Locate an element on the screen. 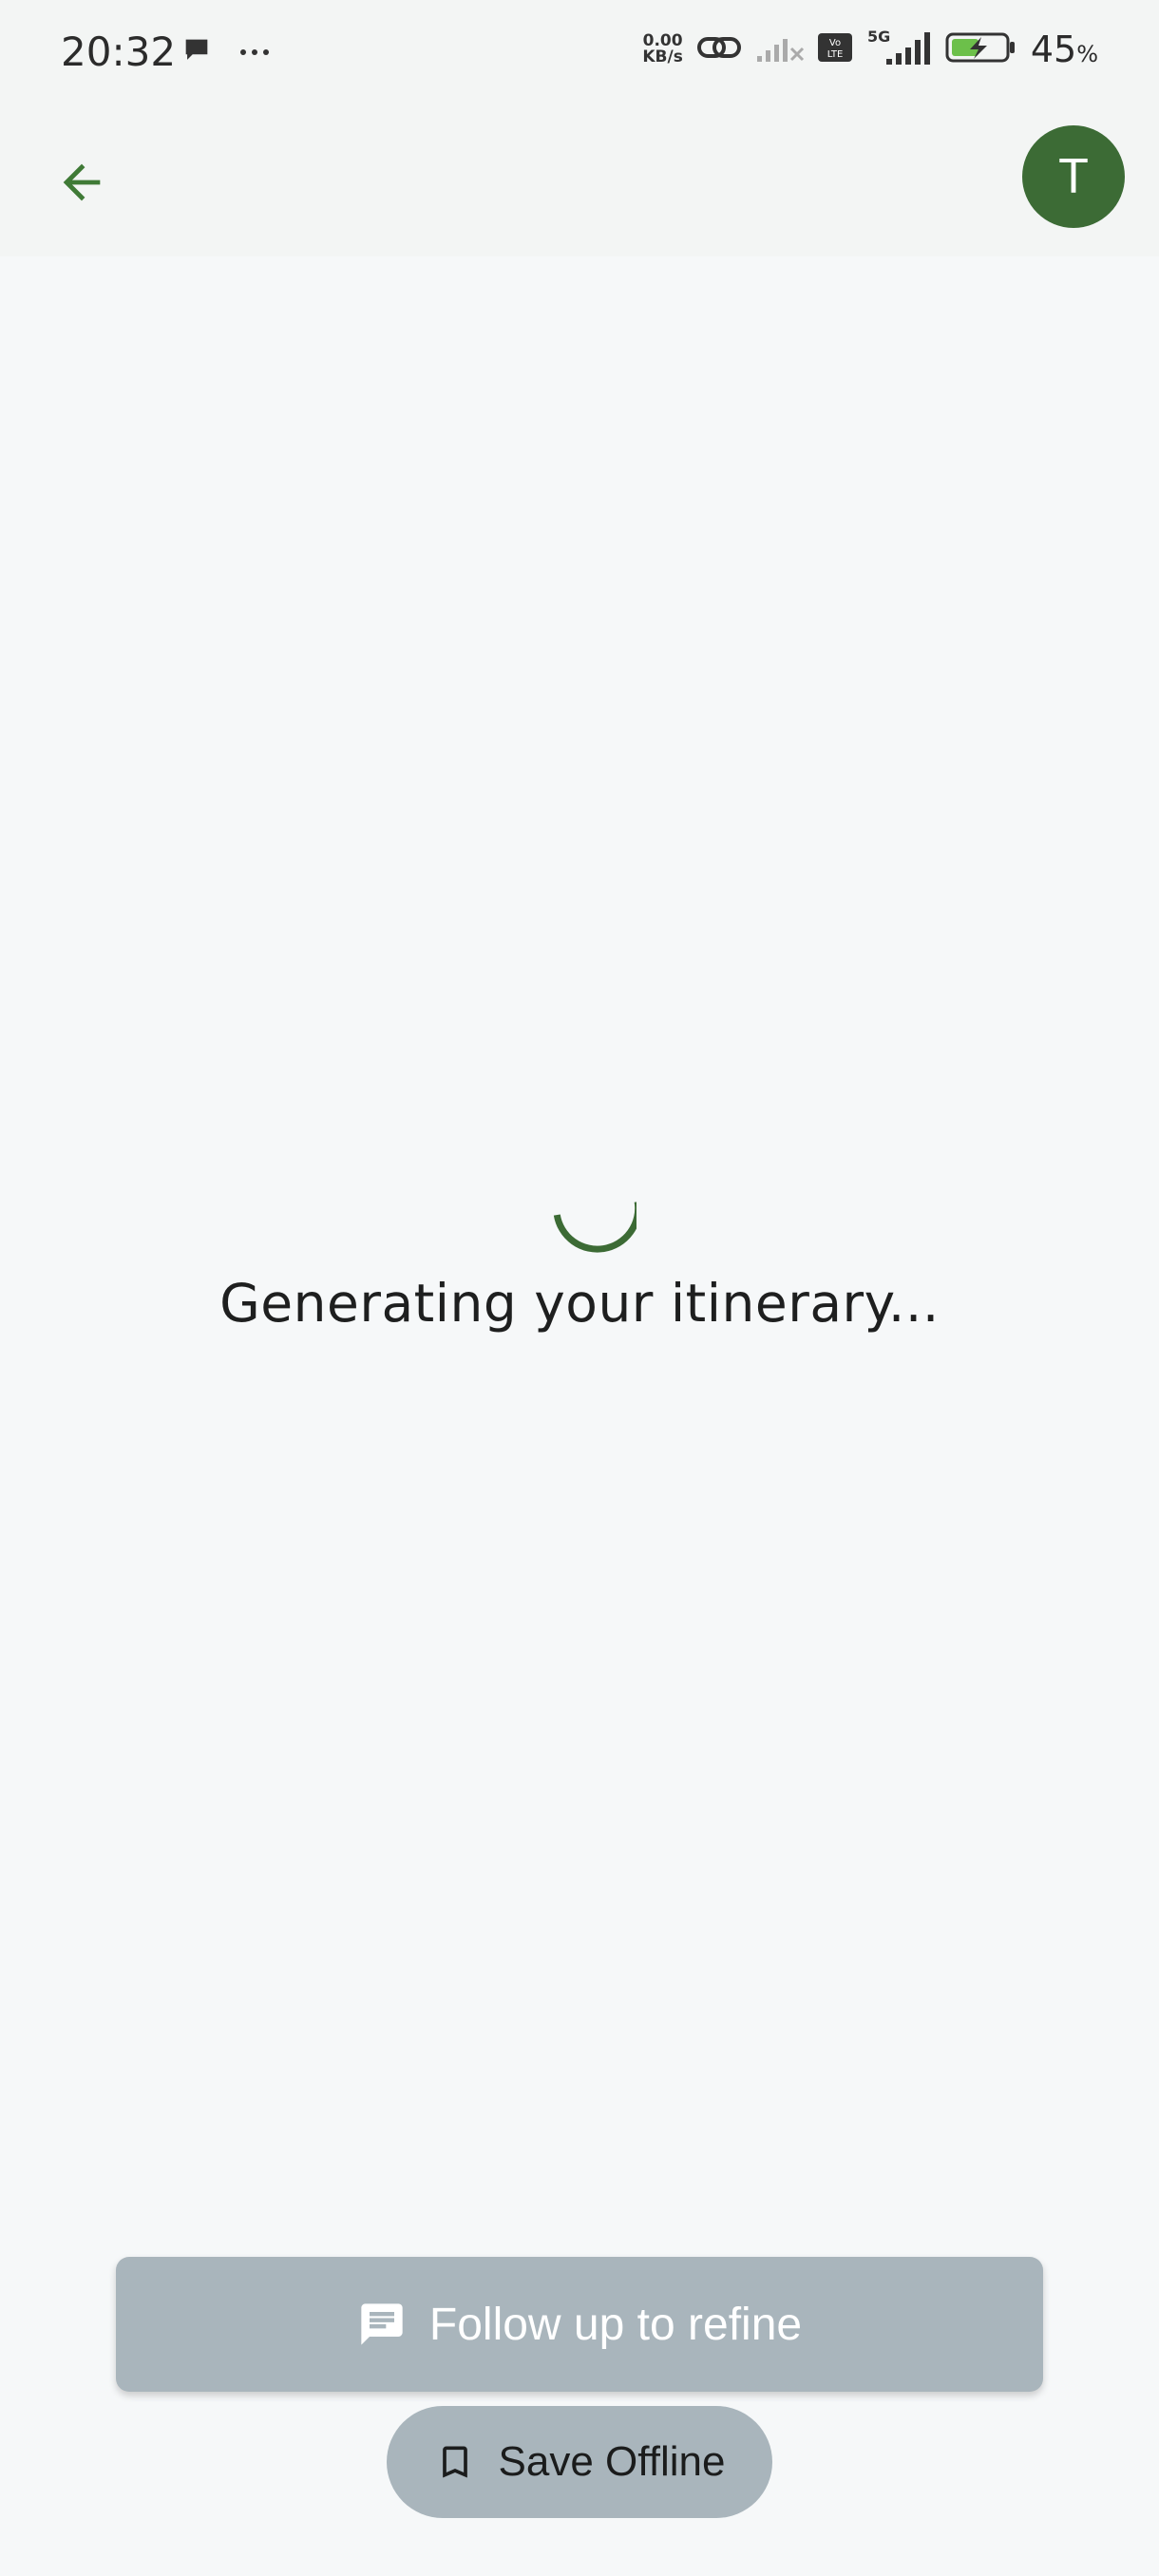 The image size is (1159, 2576). save-offline-label: Save Offline is located at coordinates (612, 2461).